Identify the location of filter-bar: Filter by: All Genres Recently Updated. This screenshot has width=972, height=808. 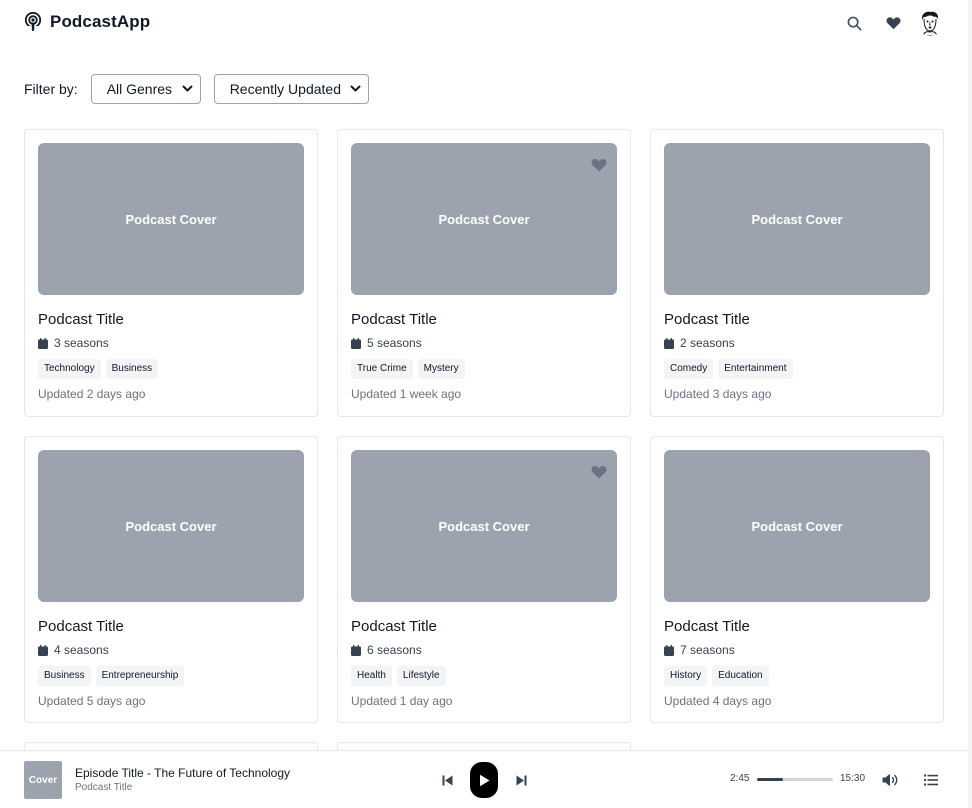
(196, 89).